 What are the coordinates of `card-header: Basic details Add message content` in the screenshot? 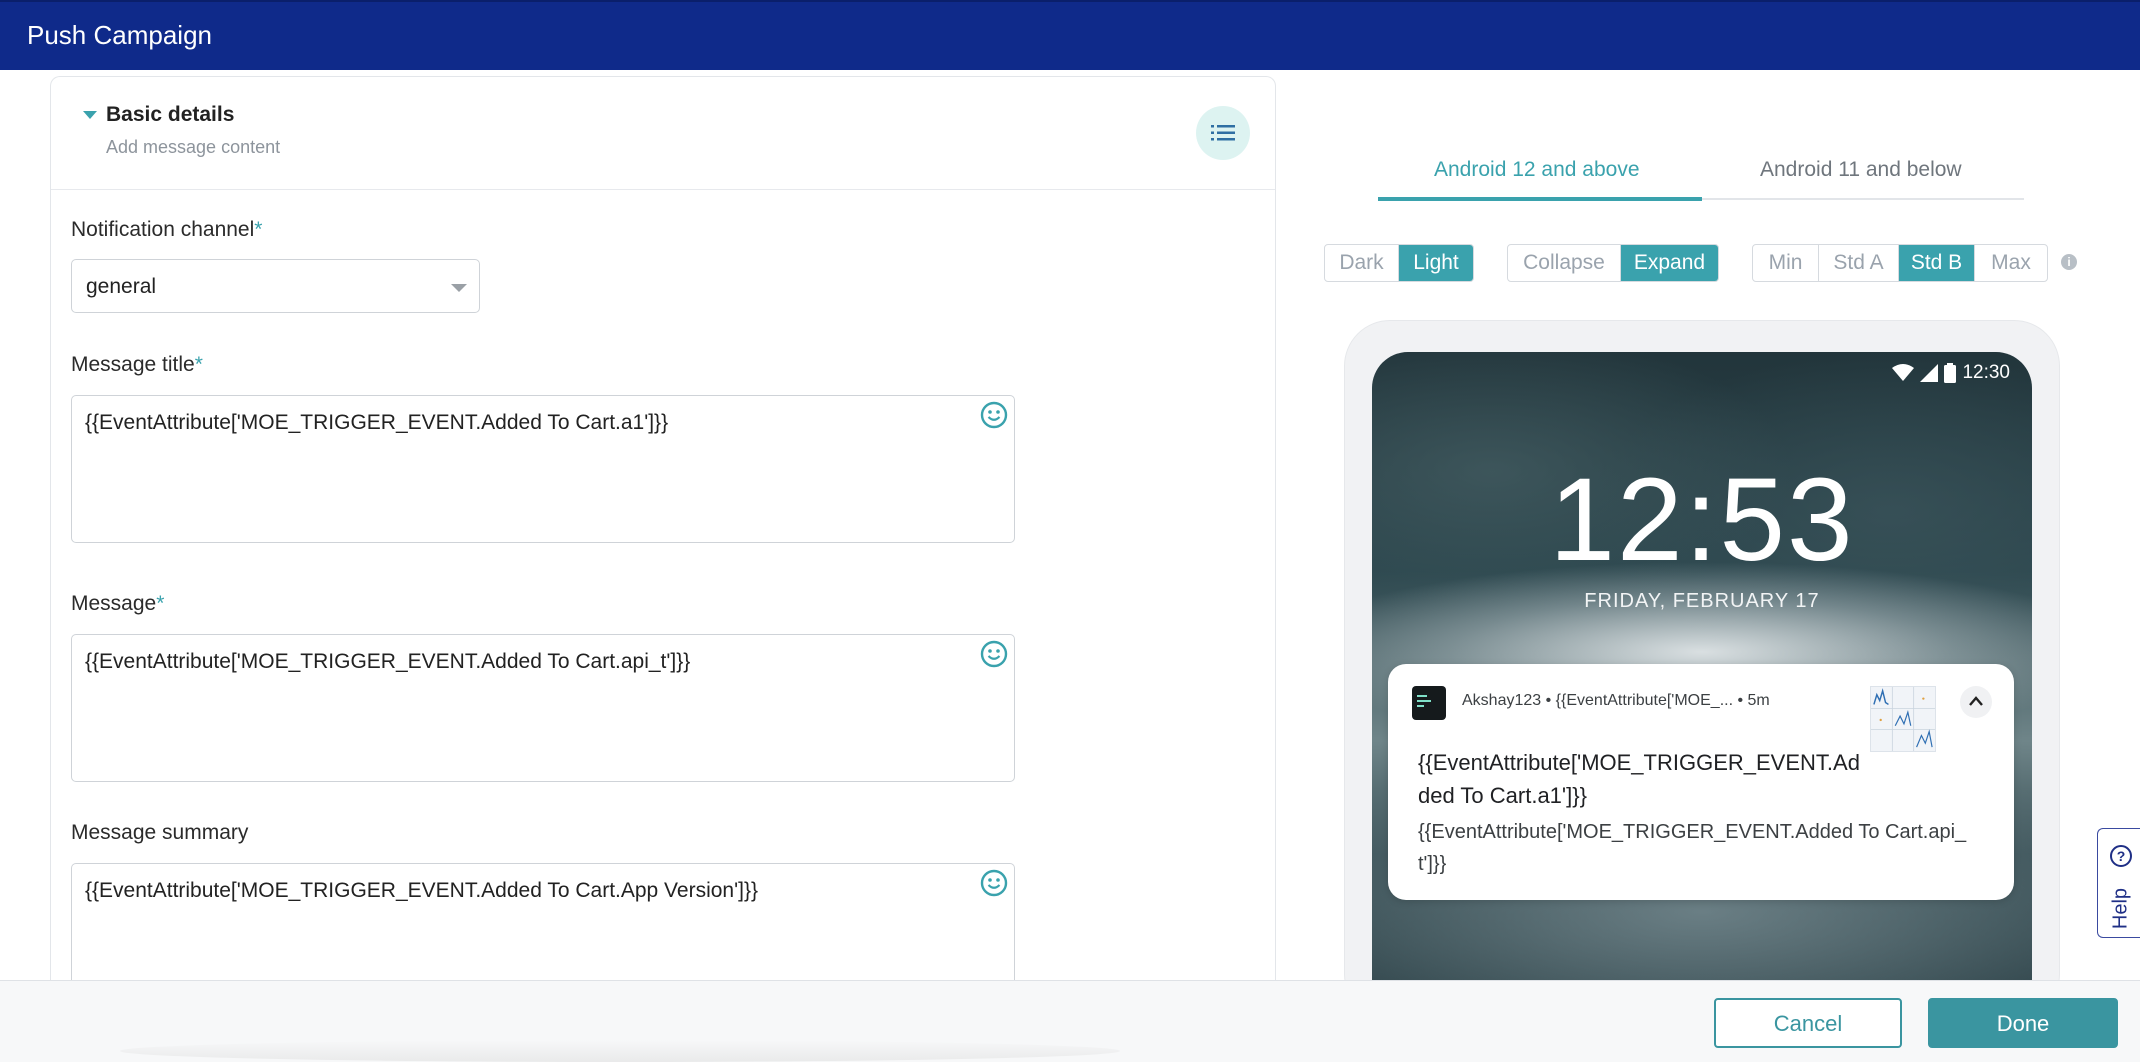 It's located at (663, 133).